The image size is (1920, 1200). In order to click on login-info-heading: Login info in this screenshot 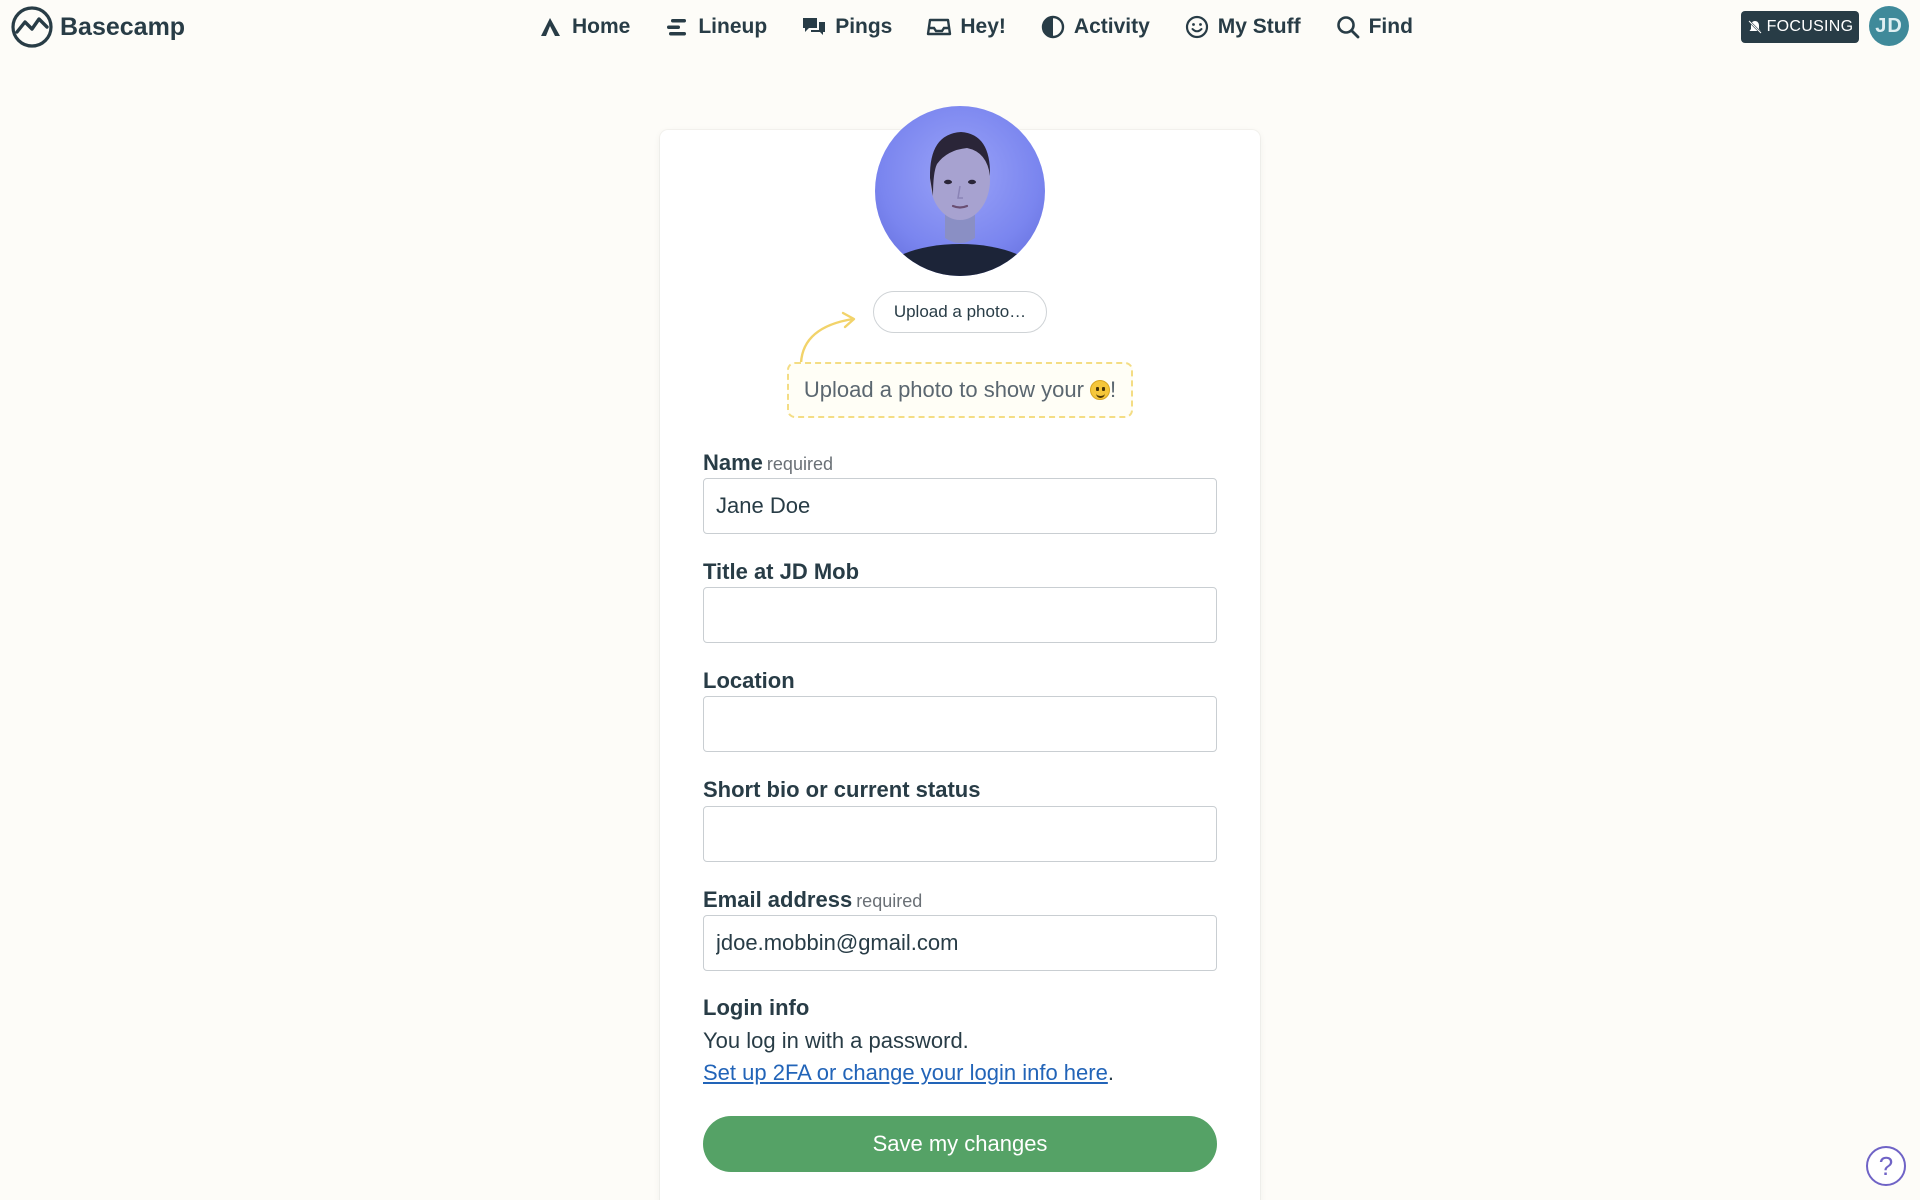, I will do `click(756, 1007)`.